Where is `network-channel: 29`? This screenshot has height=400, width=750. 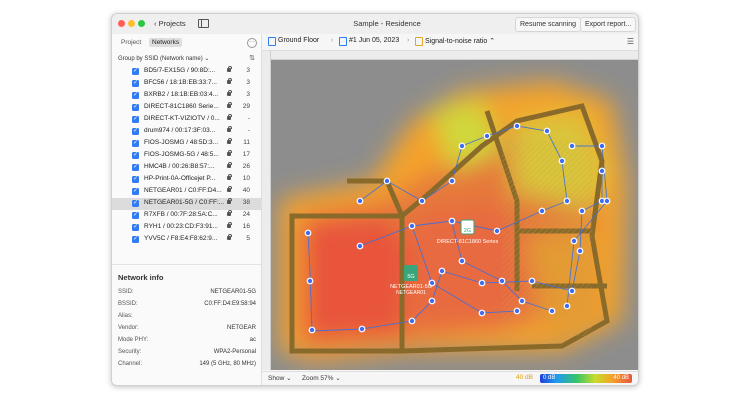 network-channel: 29 is located at coordinates (246, 106).